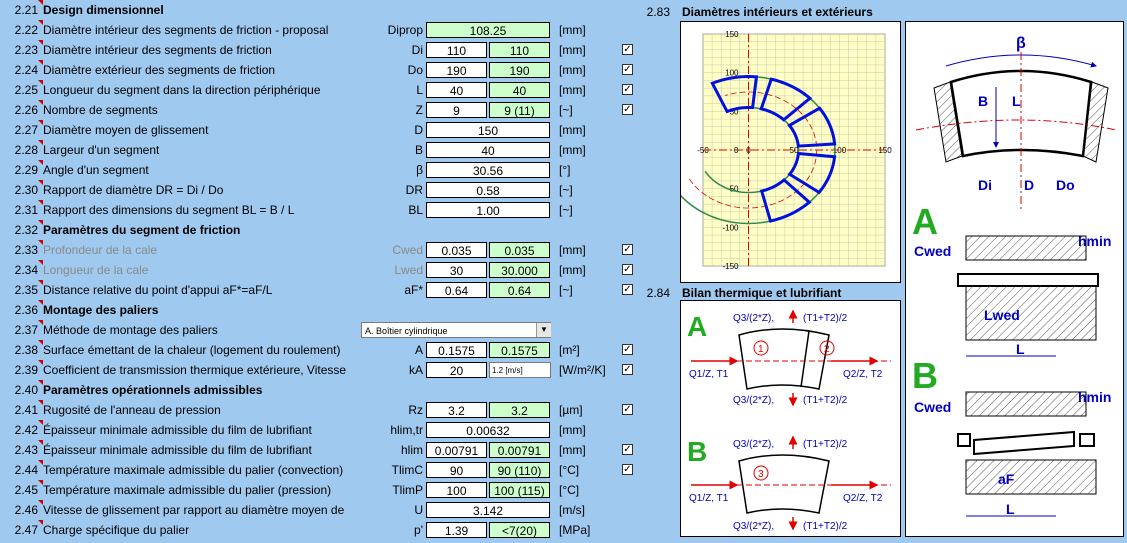  I want to click on section-header: Montage des paliers, so click(101, 310).